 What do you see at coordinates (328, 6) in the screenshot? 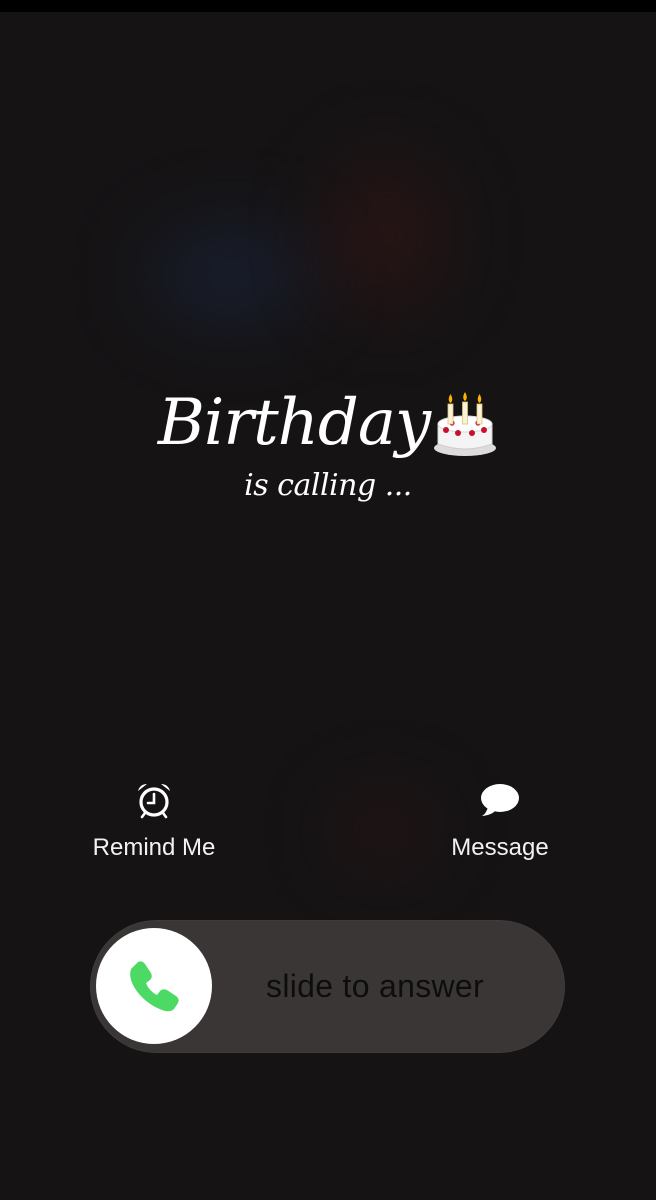
I see `status-bar-strip` at bounding box center [328, 6].